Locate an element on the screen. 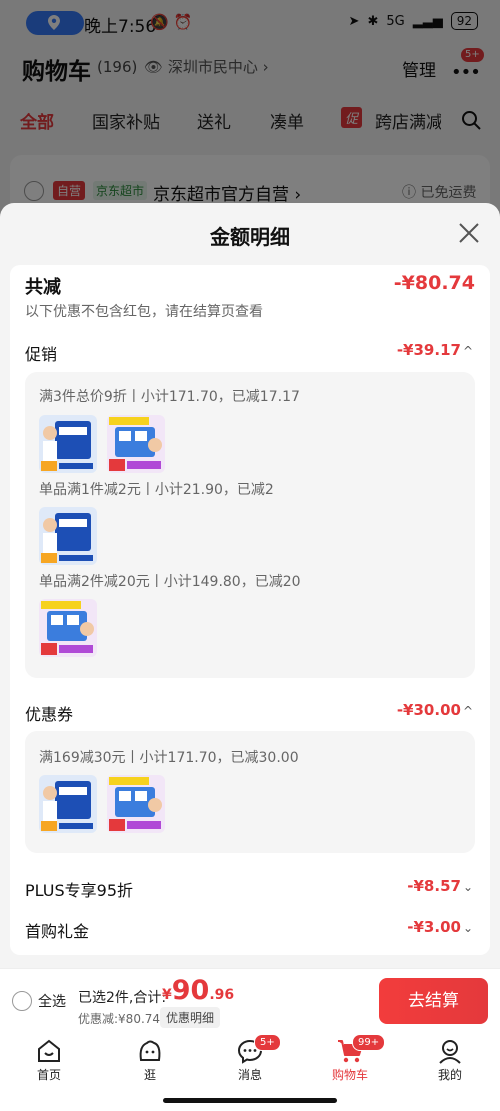  select-all-radio is located at coordinates (22, 1001).